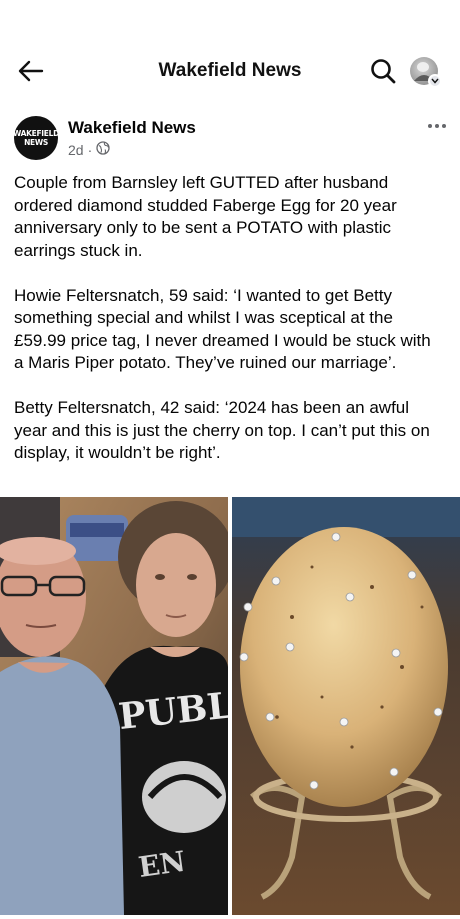 Image resolution: width=460 pixels, height=919 pixels. I want to click on profile-avatar, so click(426, 72).